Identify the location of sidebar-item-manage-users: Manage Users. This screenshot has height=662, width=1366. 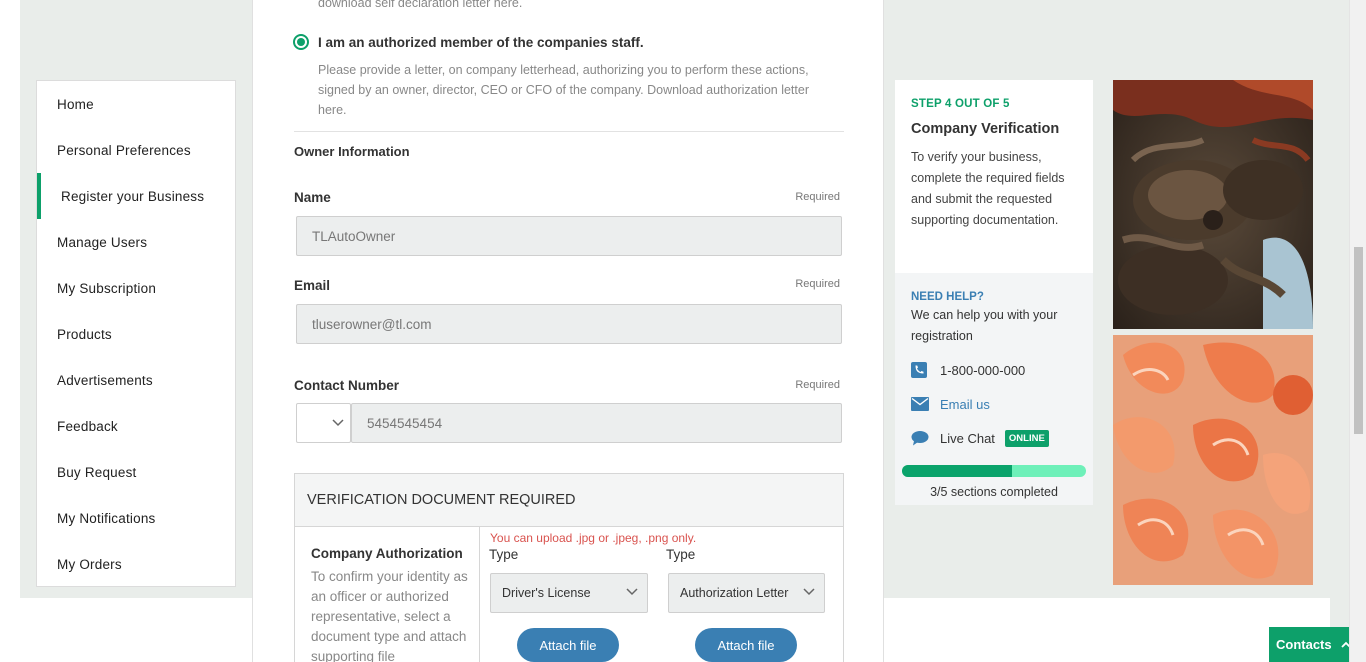
(136, 242).